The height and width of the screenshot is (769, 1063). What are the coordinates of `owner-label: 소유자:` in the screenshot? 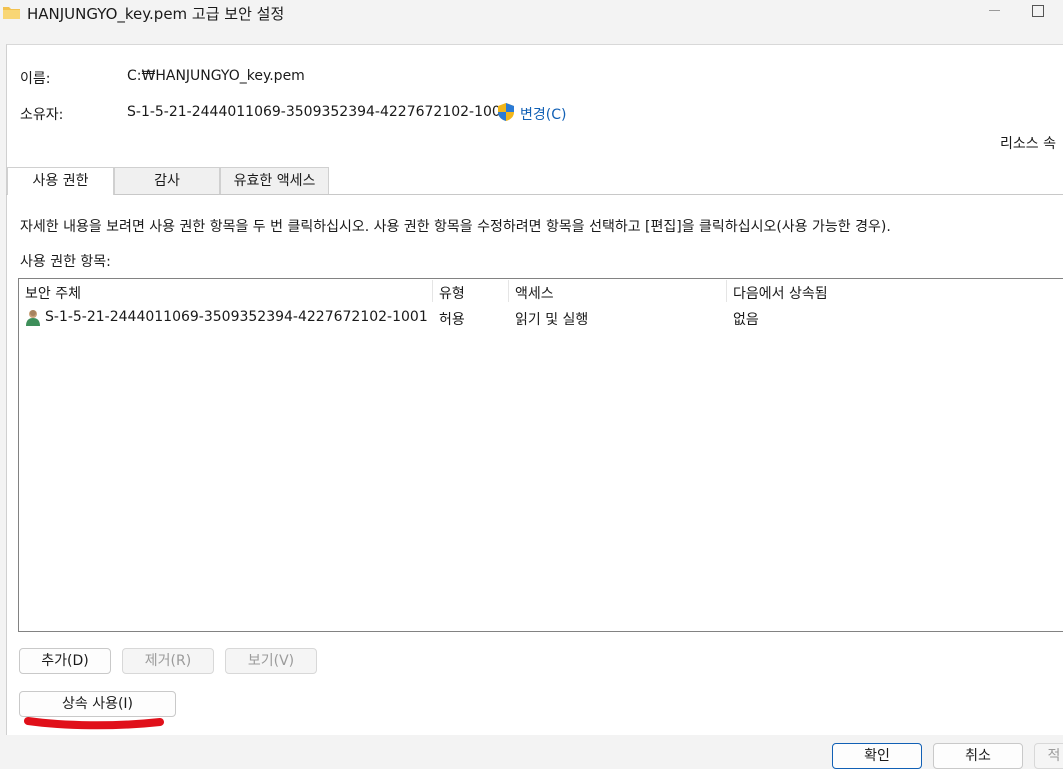 It's located at (42, 115).